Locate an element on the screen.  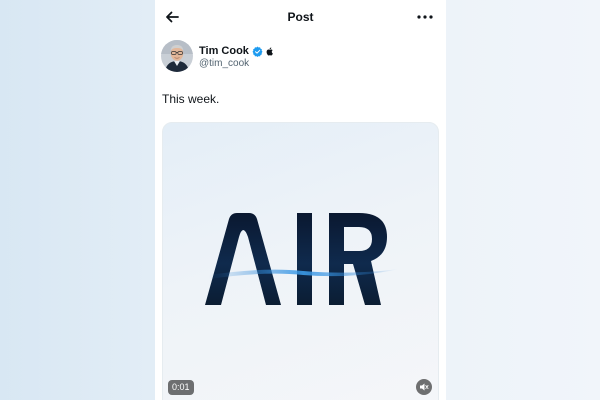
author-name-row: Tim Cook is located at coordinates (236, 51).